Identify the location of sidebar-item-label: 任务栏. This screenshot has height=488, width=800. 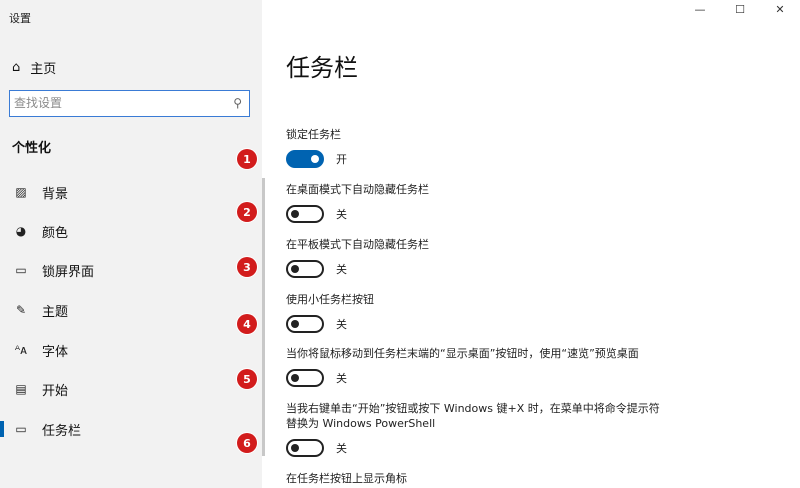
(62, 431).